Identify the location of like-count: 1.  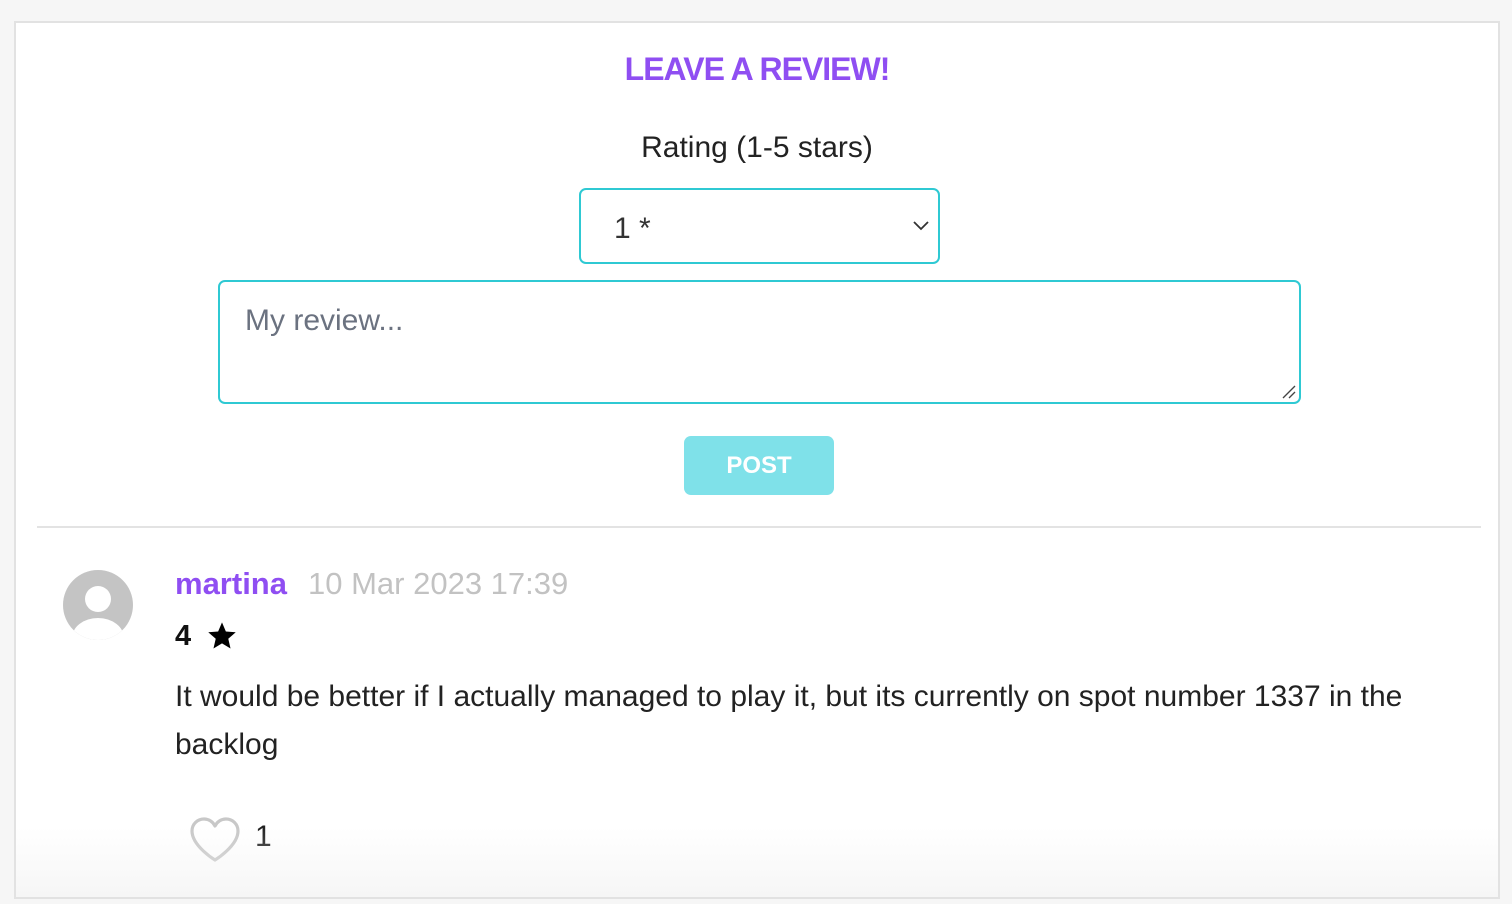
(263, 836).